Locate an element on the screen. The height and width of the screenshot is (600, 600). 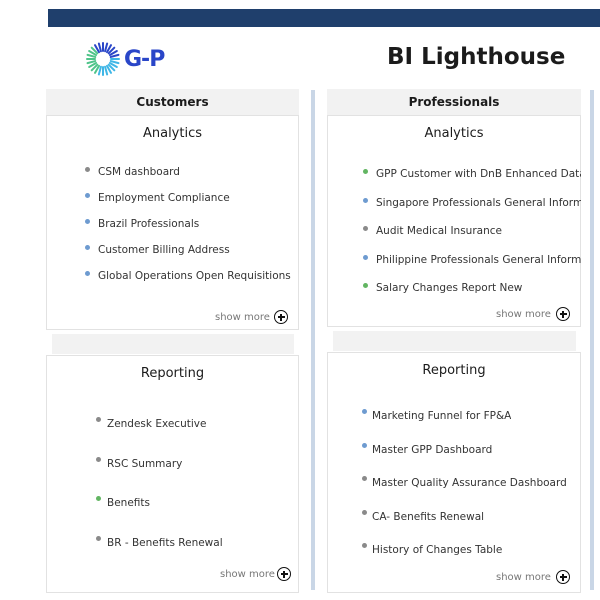
dashboard-link: Customer Billing Address is located at coordinates (164, 250).